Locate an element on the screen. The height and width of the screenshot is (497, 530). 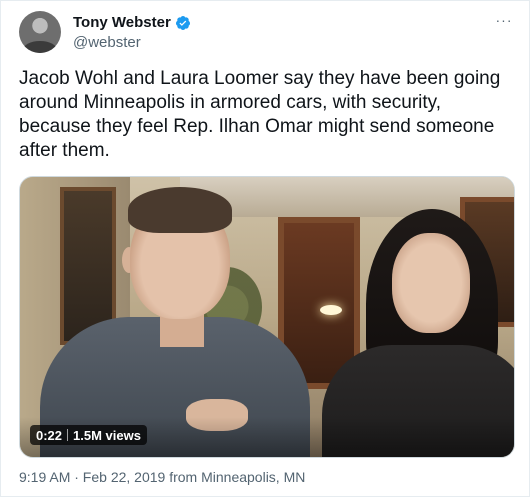
video-background is located at coordinates (331, 310).